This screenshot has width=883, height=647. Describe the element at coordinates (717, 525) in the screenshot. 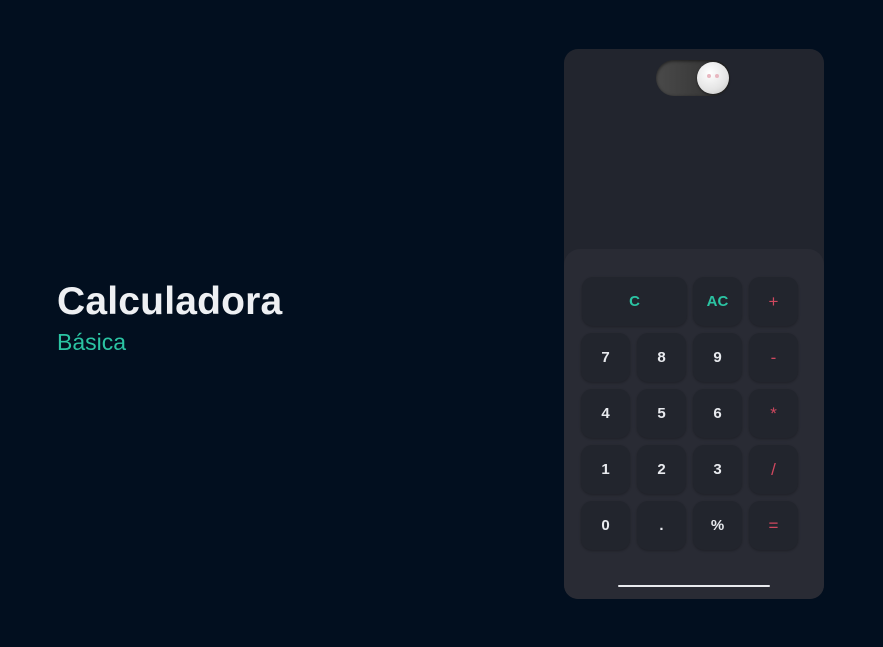

I see `percent-button: %` at that location.